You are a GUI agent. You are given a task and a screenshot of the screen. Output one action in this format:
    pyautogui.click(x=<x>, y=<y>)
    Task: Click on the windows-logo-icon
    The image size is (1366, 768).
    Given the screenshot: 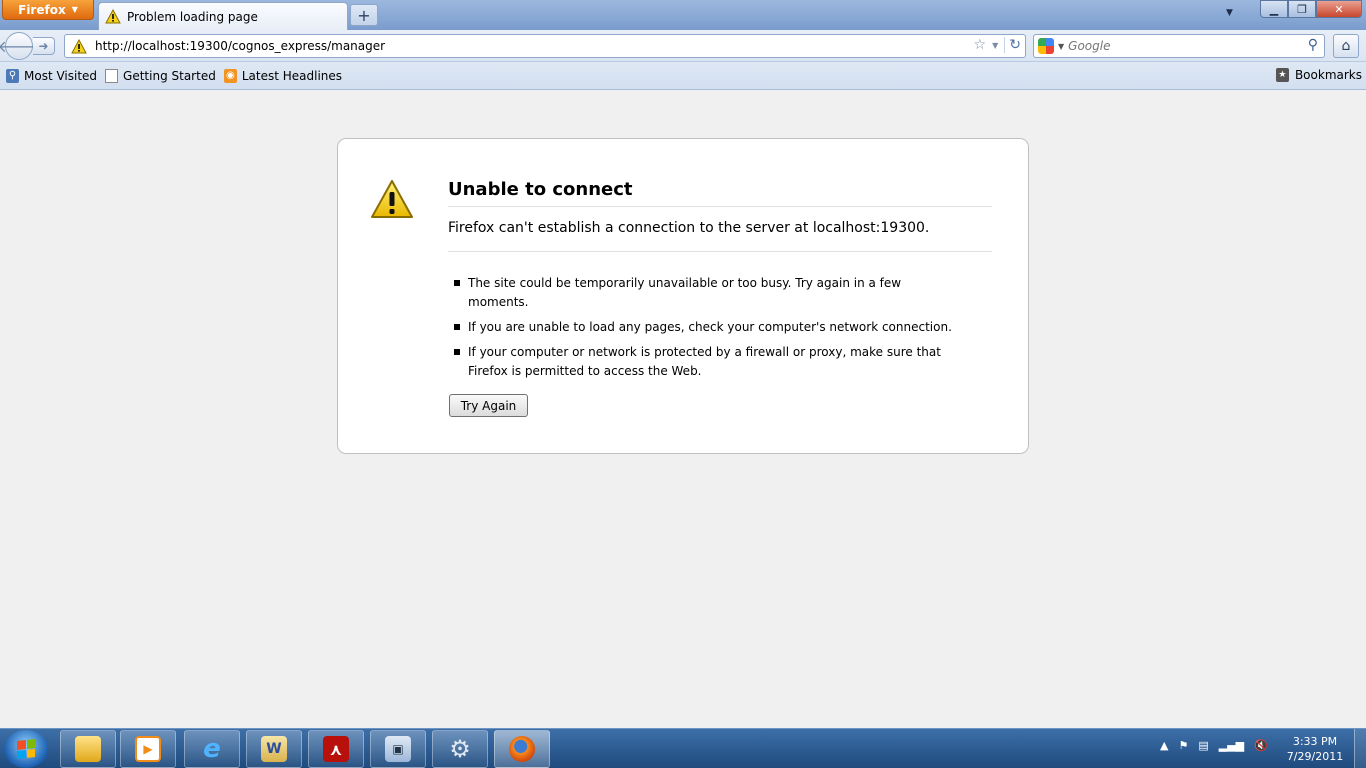 What is the action you would take?
    pyautogui.click(x=26, y=749)
    